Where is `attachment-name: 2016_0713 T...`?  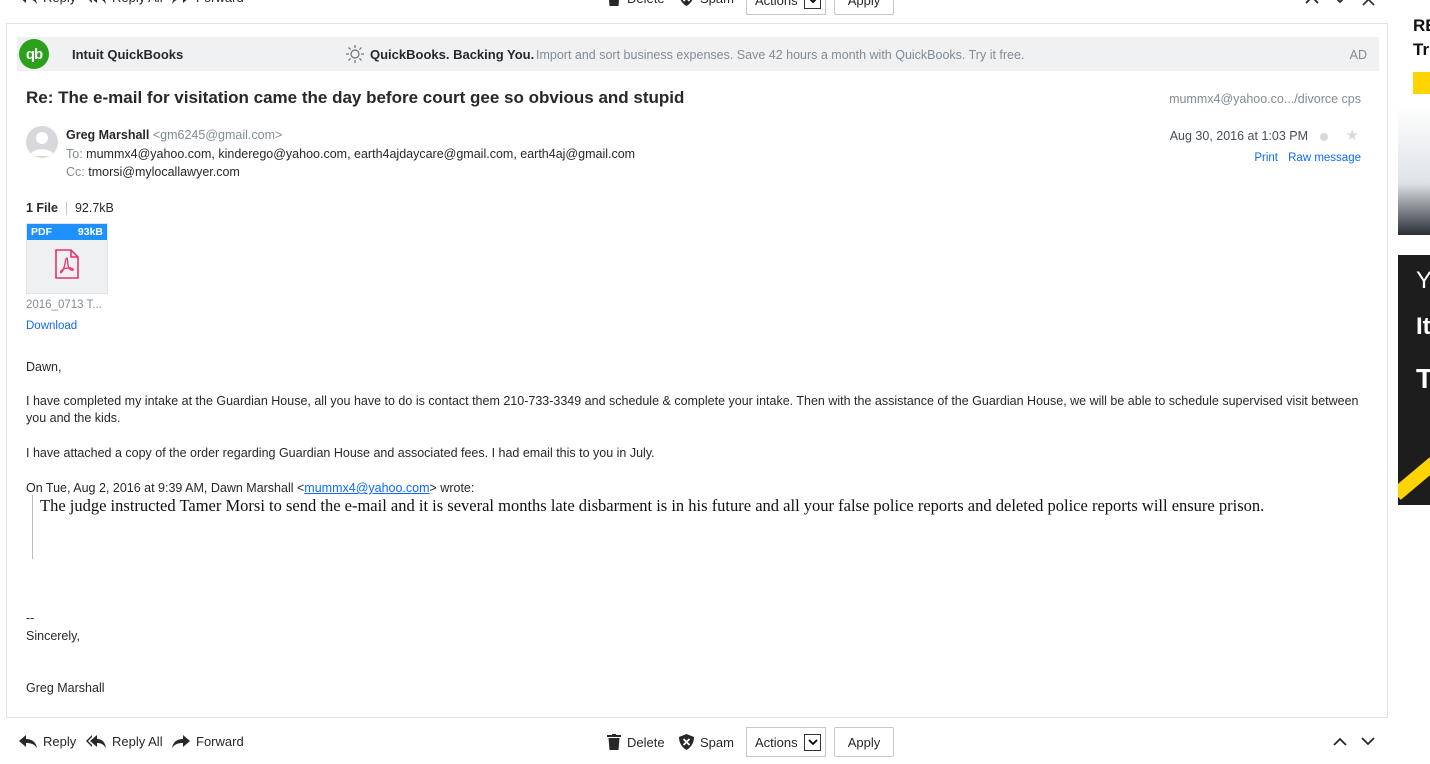 attachment-name: 2016_0713 T... is located at coordinates (64, 305).